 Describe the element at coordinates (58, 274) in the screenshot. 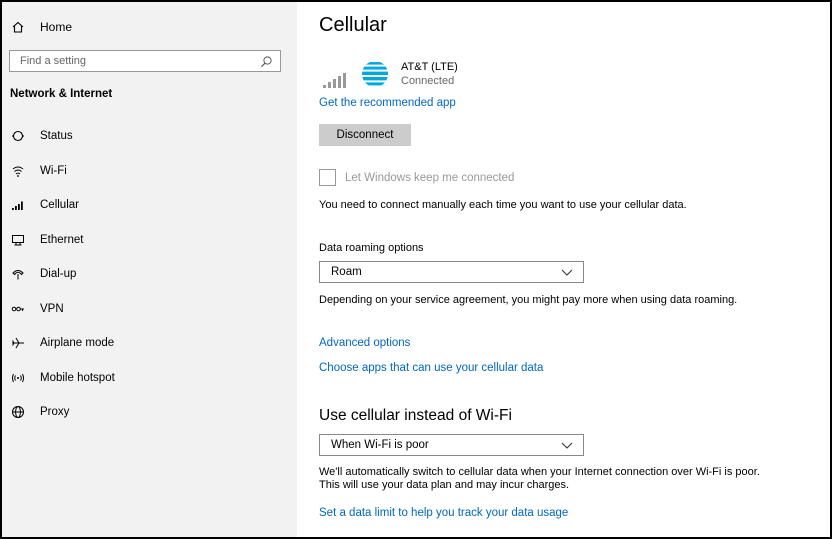

I see `sidebar-item-label: Dial-up` at that location.